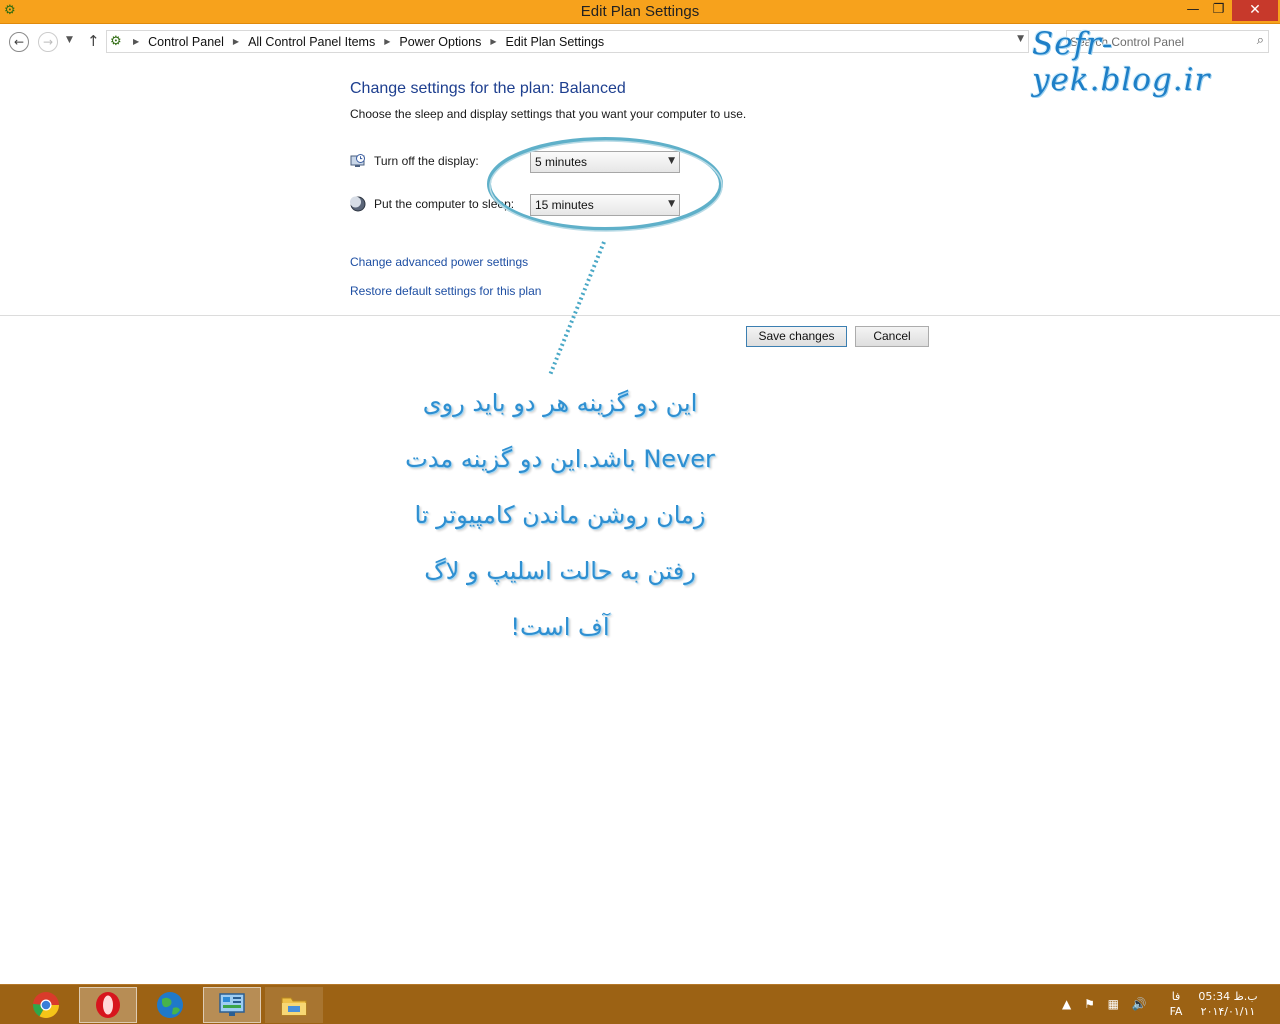 The height and width of the screenshot is (1024, 1280). What do you see at coordinates (1228, 1004) in the screenshot?
I see `clock: ب.ظ 05:34 ۲۰۱۴/۰۱/۱۱` at bounding box center [1228, 1004].